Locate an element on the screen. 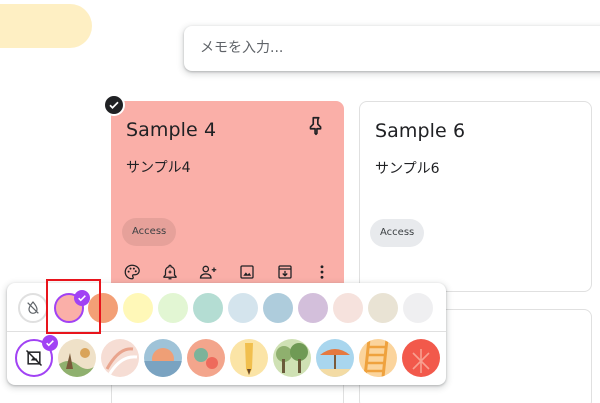 This screenshot has width=600, height=403. note-body: サンプル4 is located at coordinates (158, 168).